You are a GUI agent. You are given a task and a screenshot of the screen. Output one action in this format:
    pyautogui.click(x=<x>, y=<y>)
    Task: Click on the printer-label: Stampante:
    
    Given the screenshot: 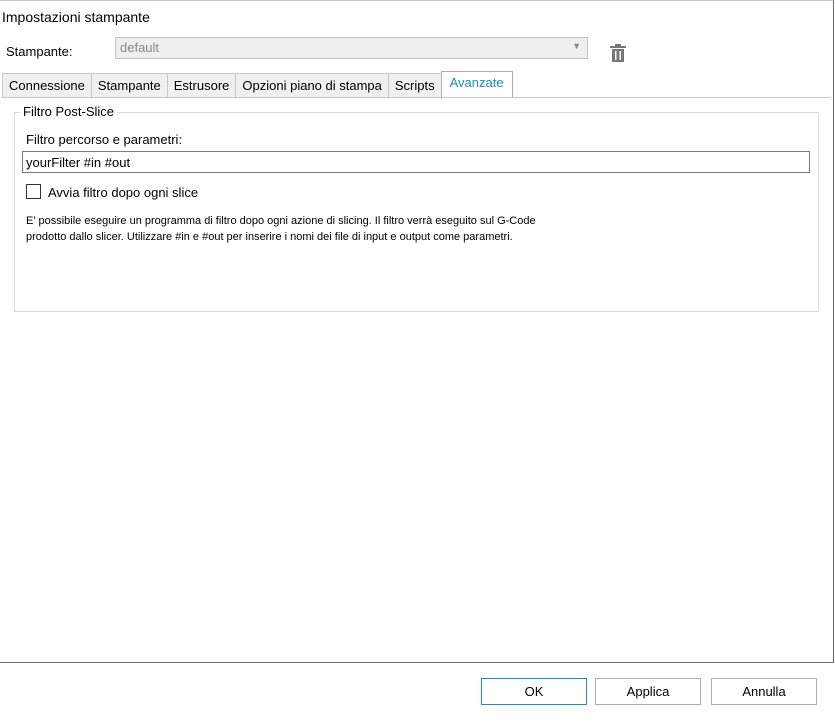 What is the action you would take?
    pyautogui.click(x=39, y=51)
    